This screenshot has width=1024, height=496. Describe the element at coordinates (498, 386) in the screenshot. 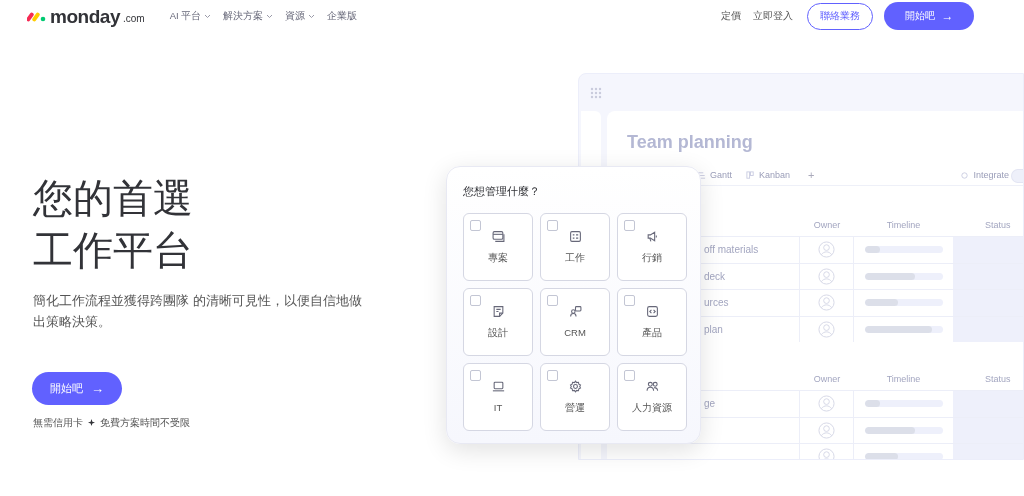

I see `laptop-icon` at that location.